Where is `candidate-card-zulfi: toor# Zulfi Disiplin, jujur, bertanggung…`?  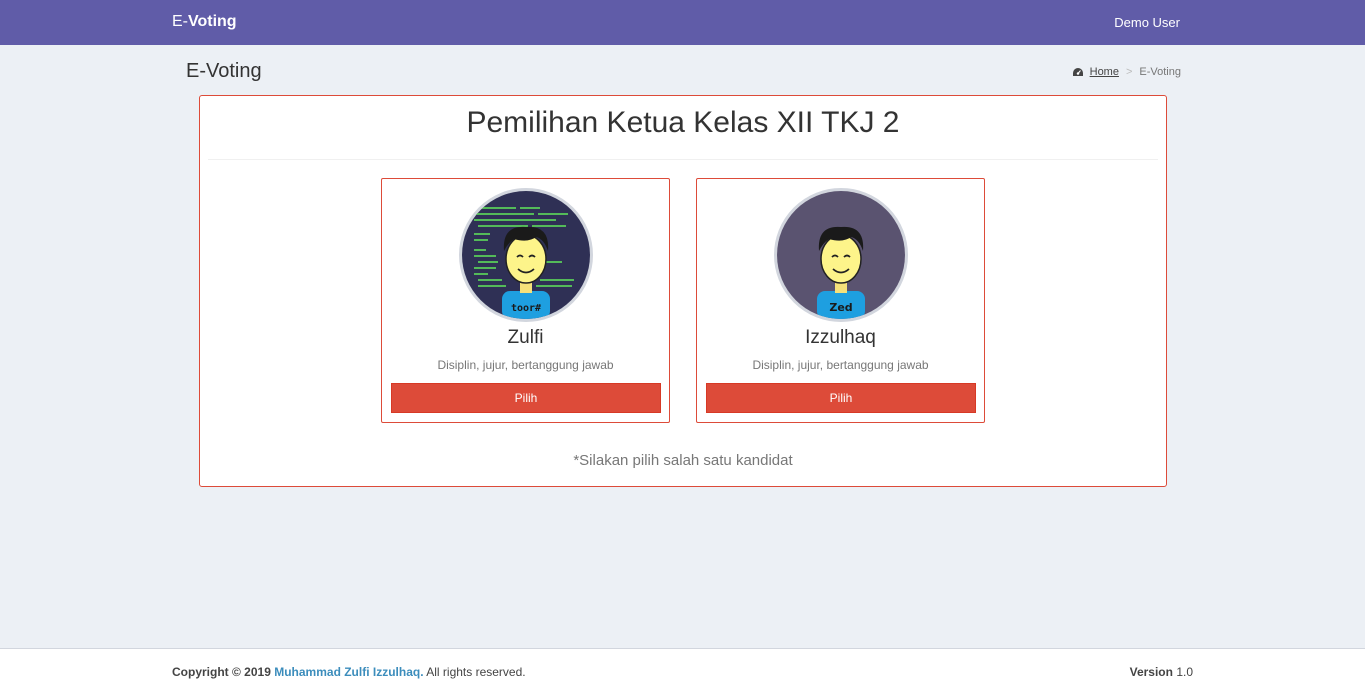
candidate-card-zulfi: toor# Zulfi Disiplin, jujur, bertanggung… is located at coordinates (525, 300).